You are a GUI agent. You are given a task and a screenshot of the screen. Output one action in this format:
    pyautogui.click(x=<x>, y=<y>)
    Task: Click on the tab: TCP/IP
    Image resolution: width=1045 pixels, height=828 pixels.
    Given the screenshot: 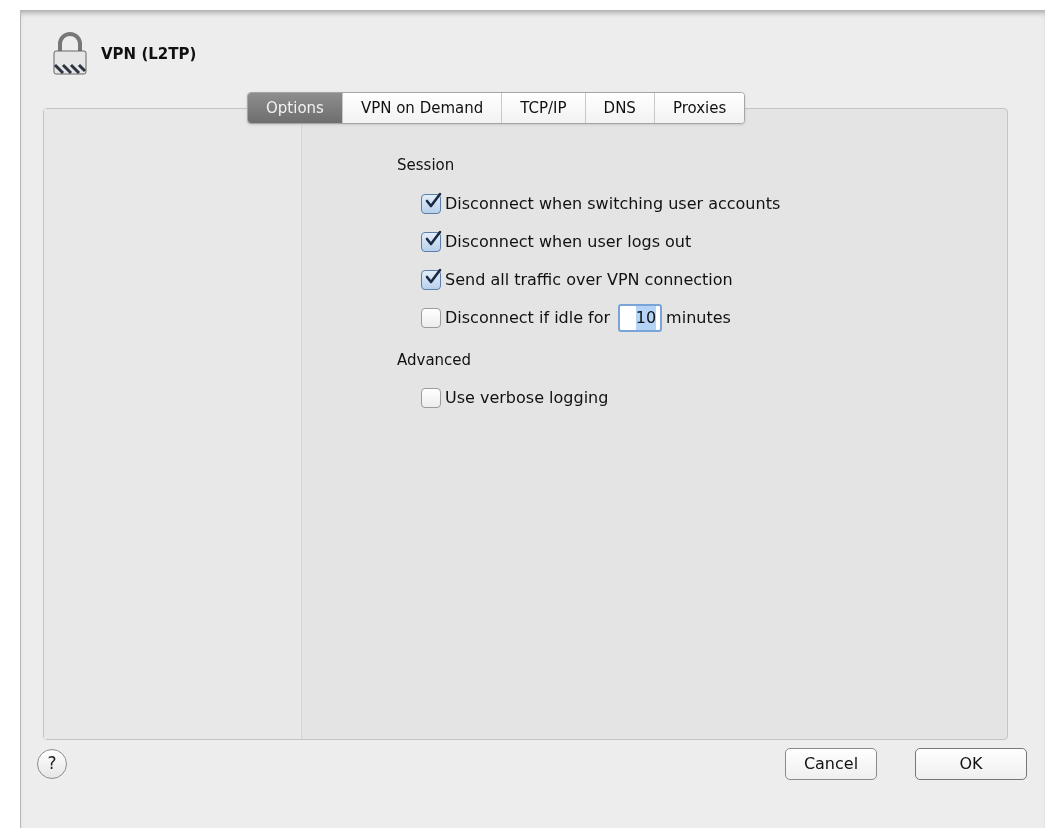 What is the action you would take?
    pyautogui.click(x=543, y=108)
    